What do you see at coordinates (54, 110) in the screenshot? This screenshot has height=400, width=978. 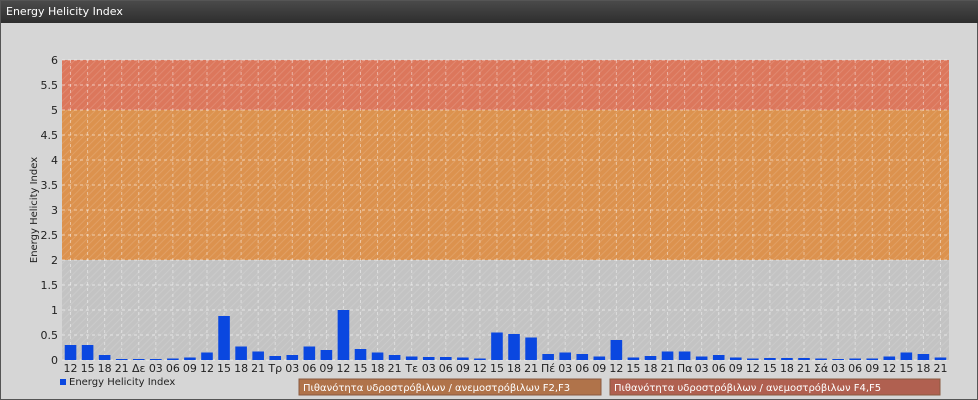 I see `y-tick-label: 5` at bounding box center [54, 110].